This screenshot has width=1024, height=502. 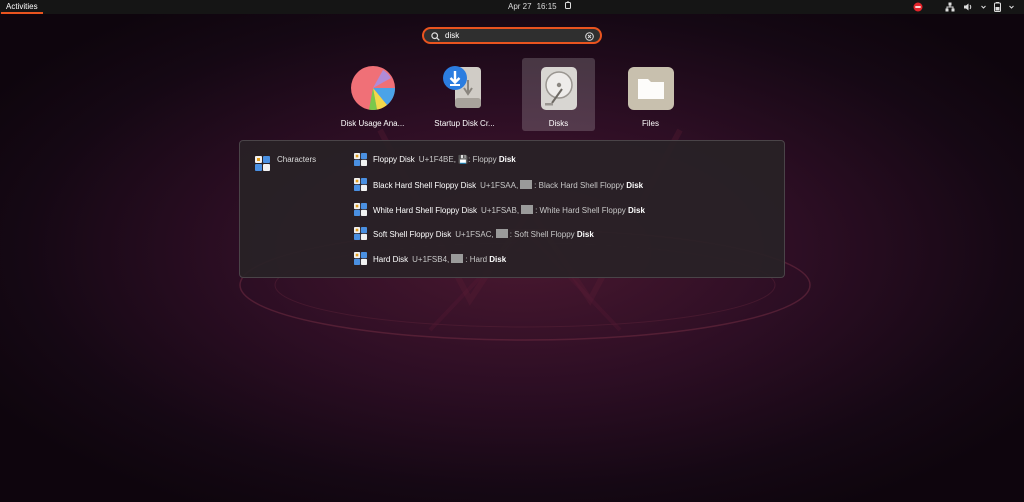 I want to click on result-code: U+1FSB4,, so click(x=431, y=259).